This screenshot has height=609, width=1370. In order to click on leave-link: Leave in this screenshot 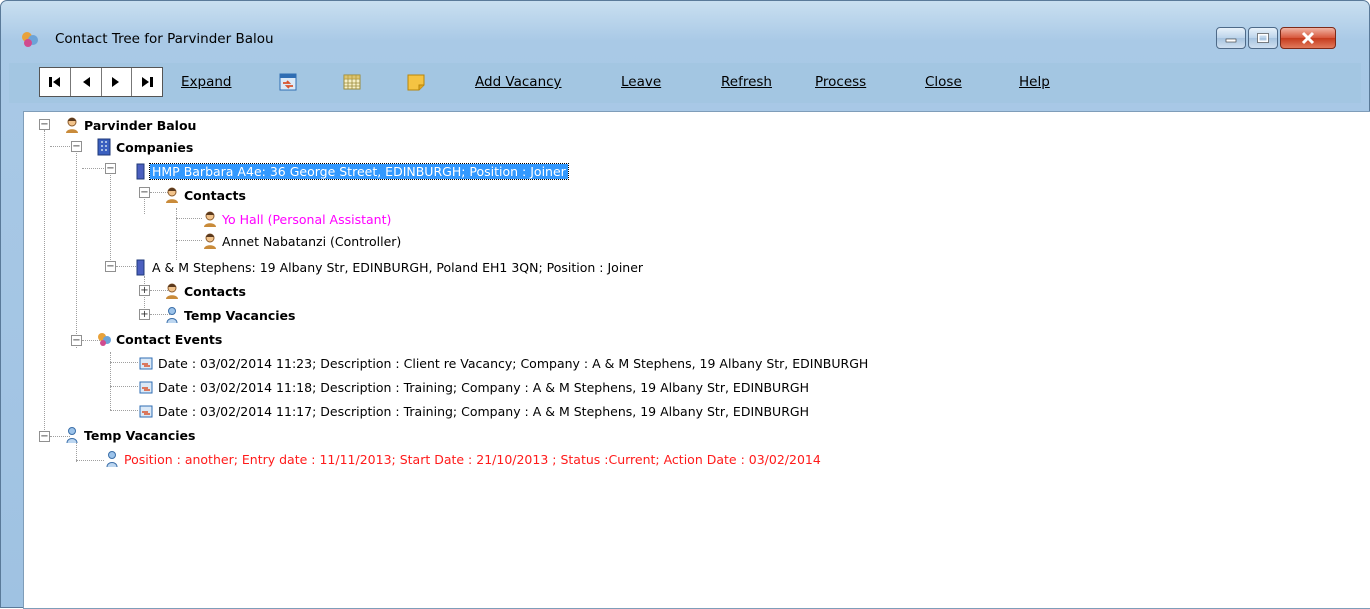, I will do `click(641, 82)`.